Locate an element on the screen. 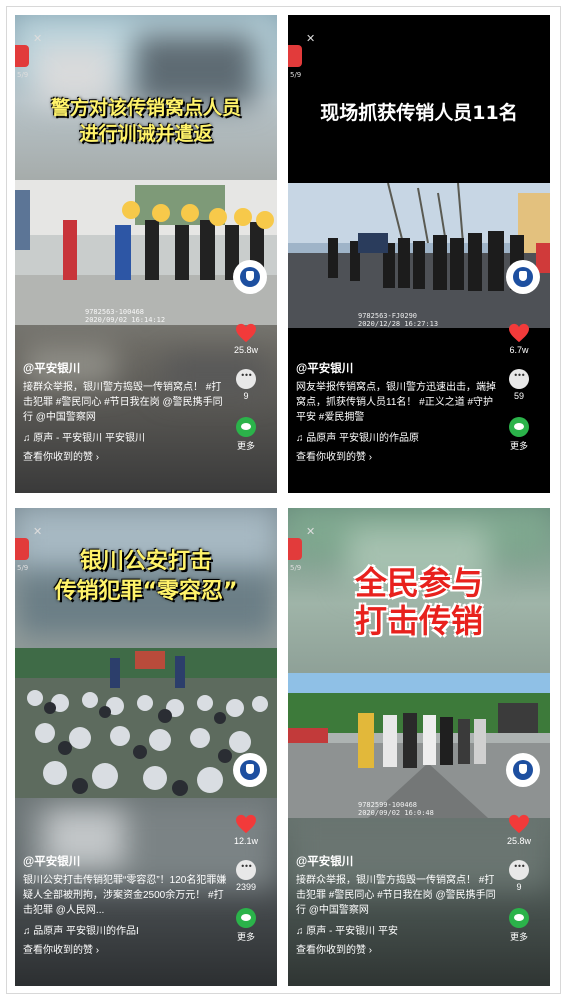  video-timestamp: 9782563-100468 2020/09/02 16:14:12 is located at coordinates (125, 316).